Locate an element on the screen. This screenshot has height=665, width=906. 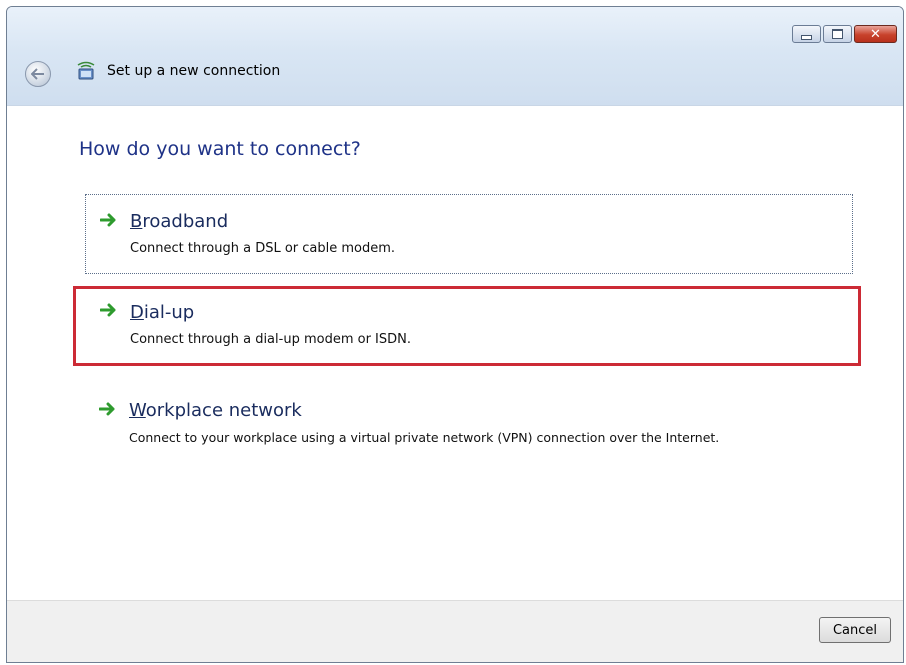
window-controls: ✕ is located at coordinates (844, 34).